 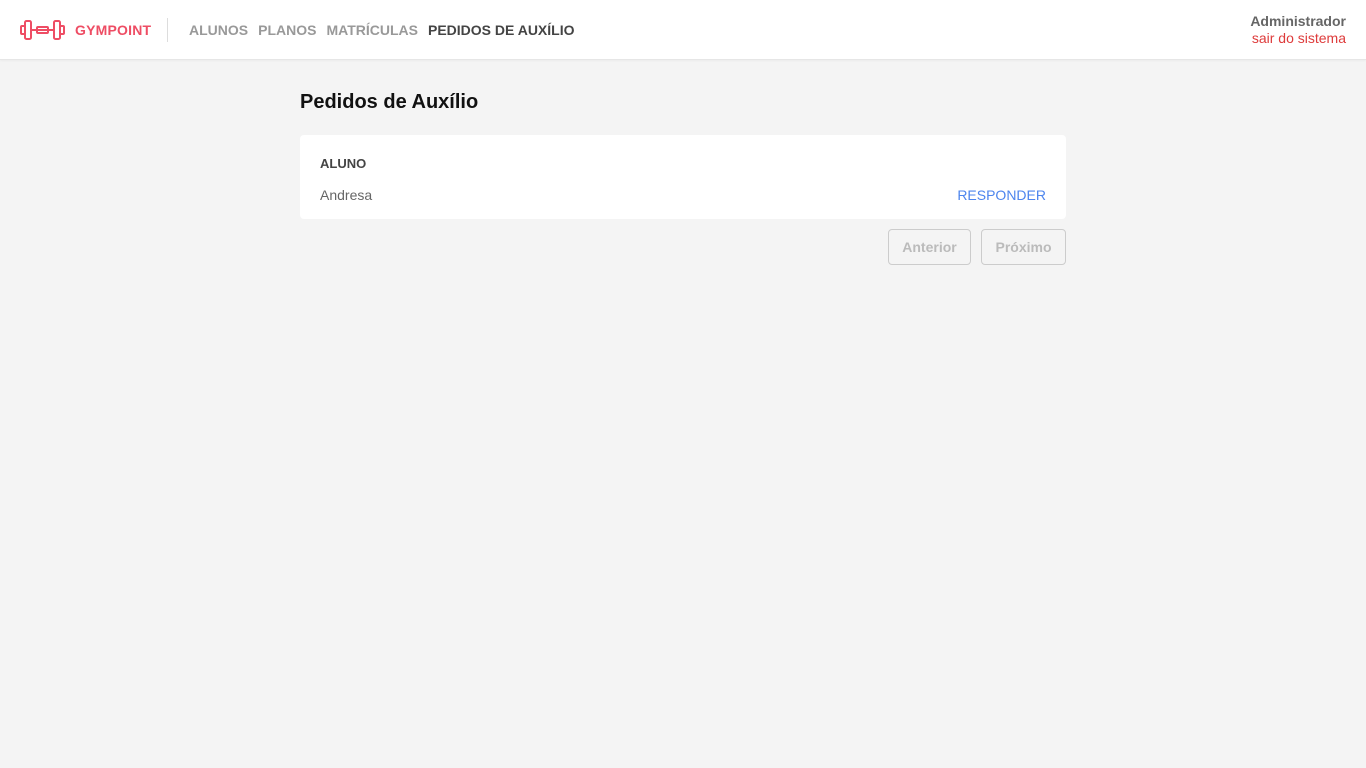 What do you see at coordinates (501, 30) in the screenshot?
I see `nav-item-pedidos-de-auxilio: PEDIDOS DE AUXÍLIO` at bounding box center [501, 30].